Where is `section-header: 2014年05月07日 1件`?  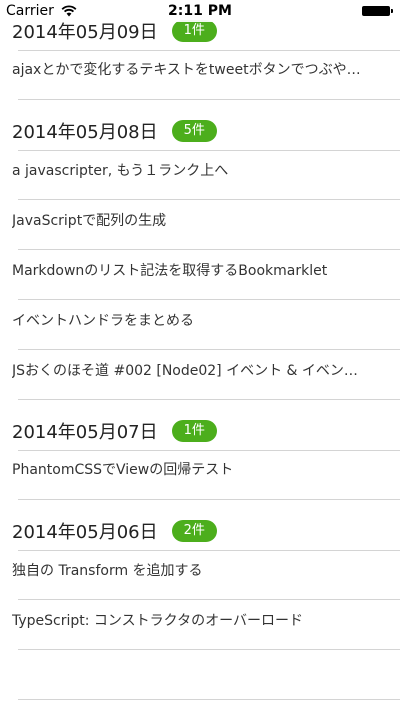 section-header: 2014年05月07日 1件 is located at coordinates (114, 431).